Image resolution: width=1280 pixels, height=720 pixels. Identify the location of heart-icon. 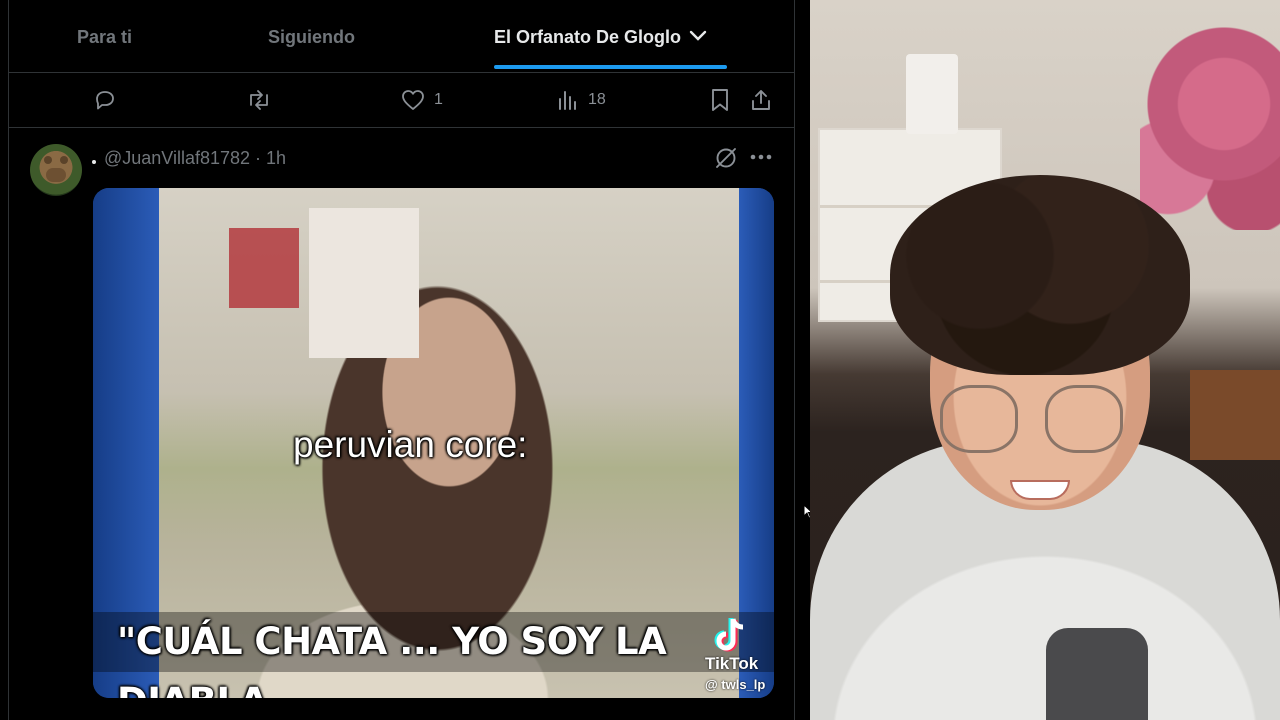
(413, 100).